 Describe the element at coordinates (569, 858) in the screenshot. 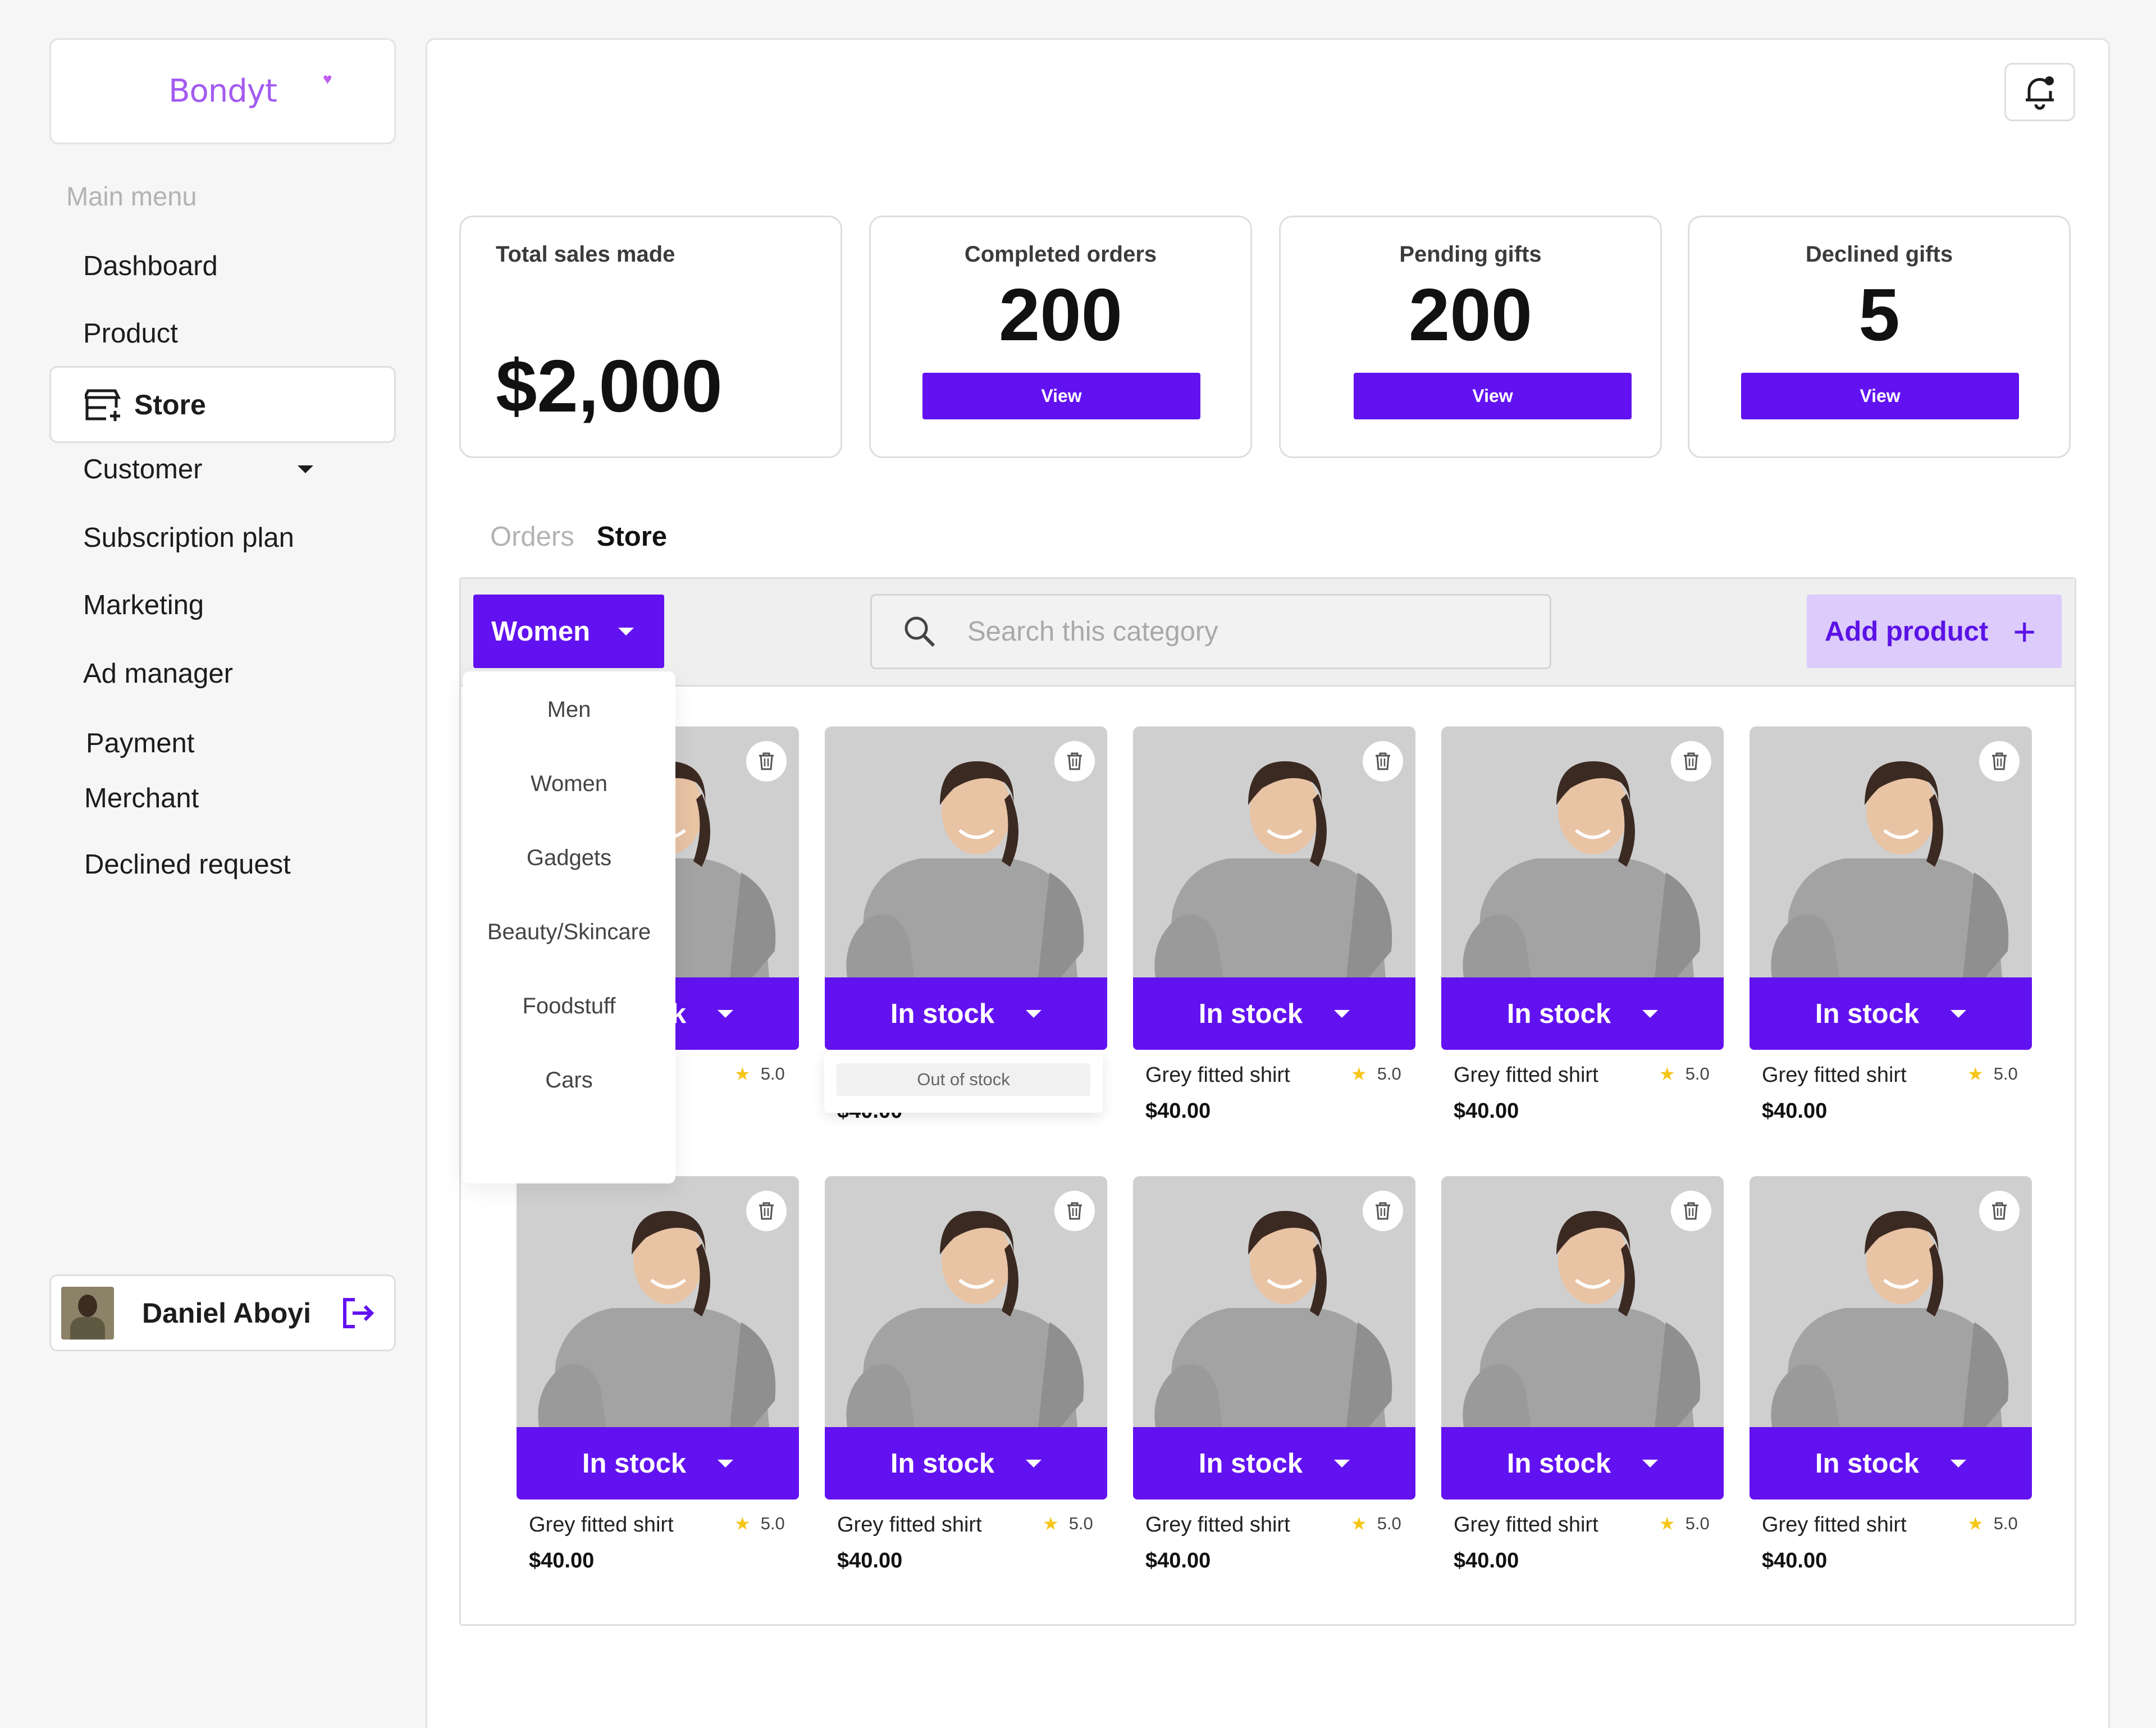

I see `dropdown-item-gadgets: Gadgets` at that location.